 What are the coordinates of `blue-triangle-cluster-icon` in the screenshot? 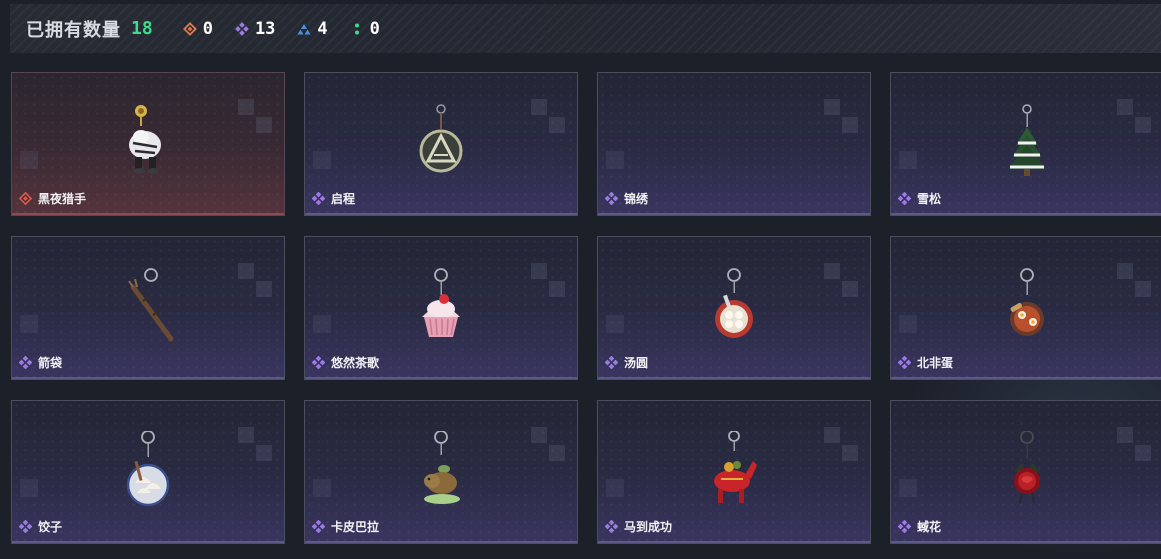 It's located at (304, 28).